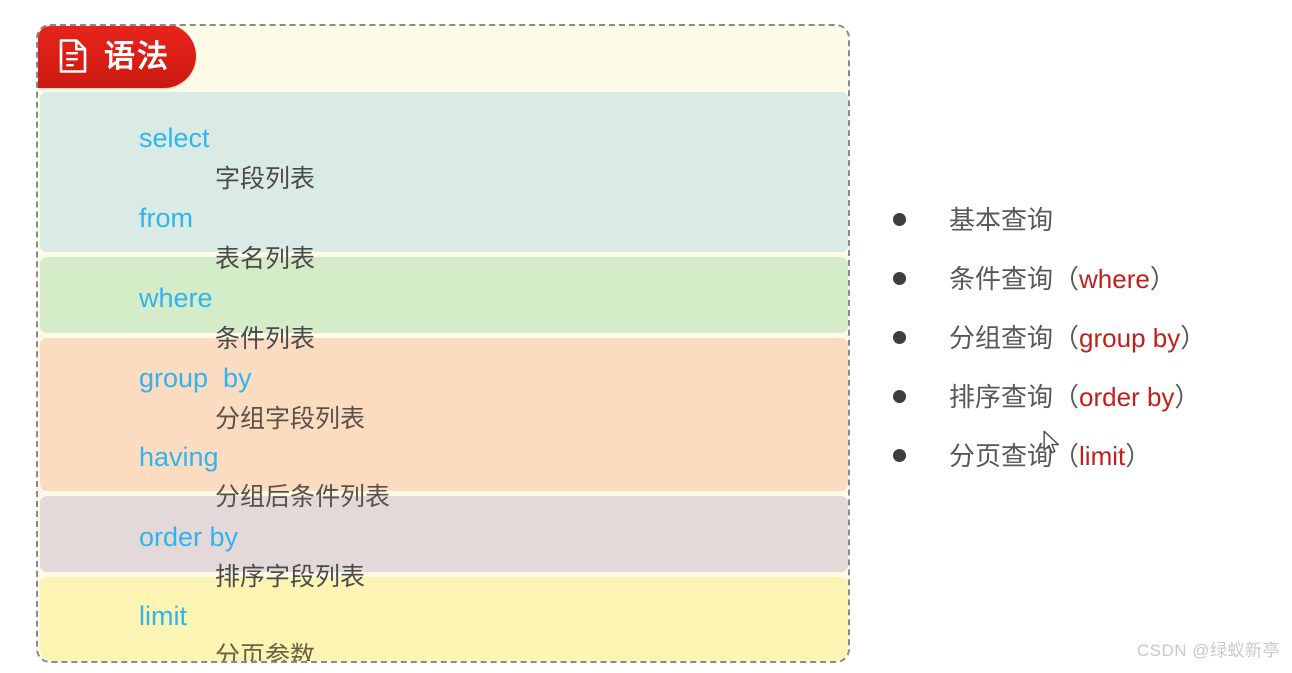 The image size is (1292, 673). What do you see at coordinates (189, 537) in the screenshot?
I see `keyword-order-by: order by` at bounding box center [189, 537].